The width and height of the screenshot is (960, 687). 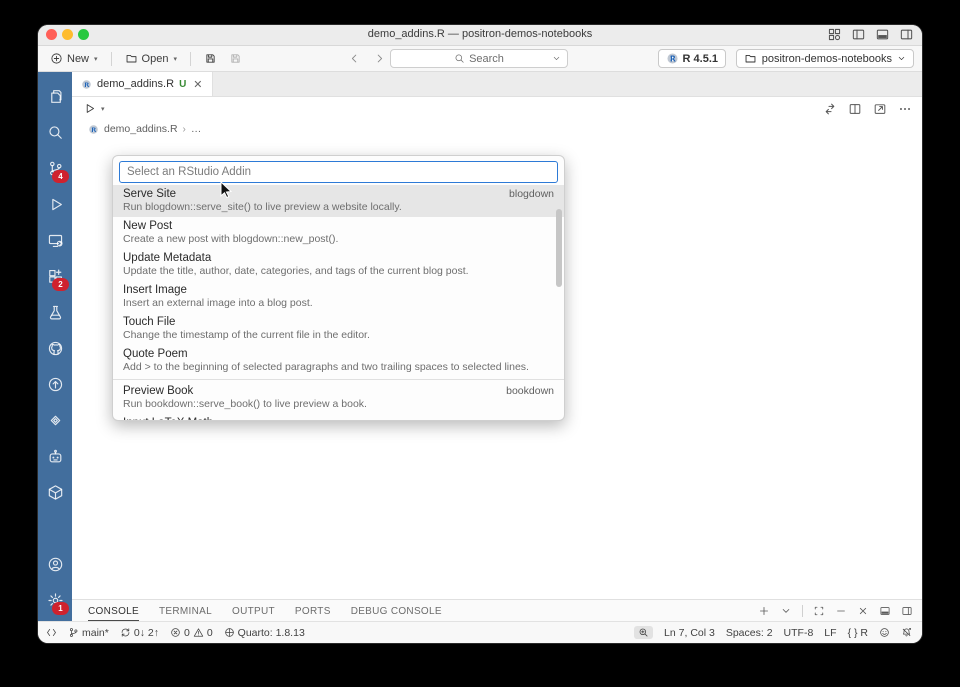 What do you see at coordinates (197, 84) in the screenshot?
I see `close-tab-icon: ✕` at bounding box center [197, 84].